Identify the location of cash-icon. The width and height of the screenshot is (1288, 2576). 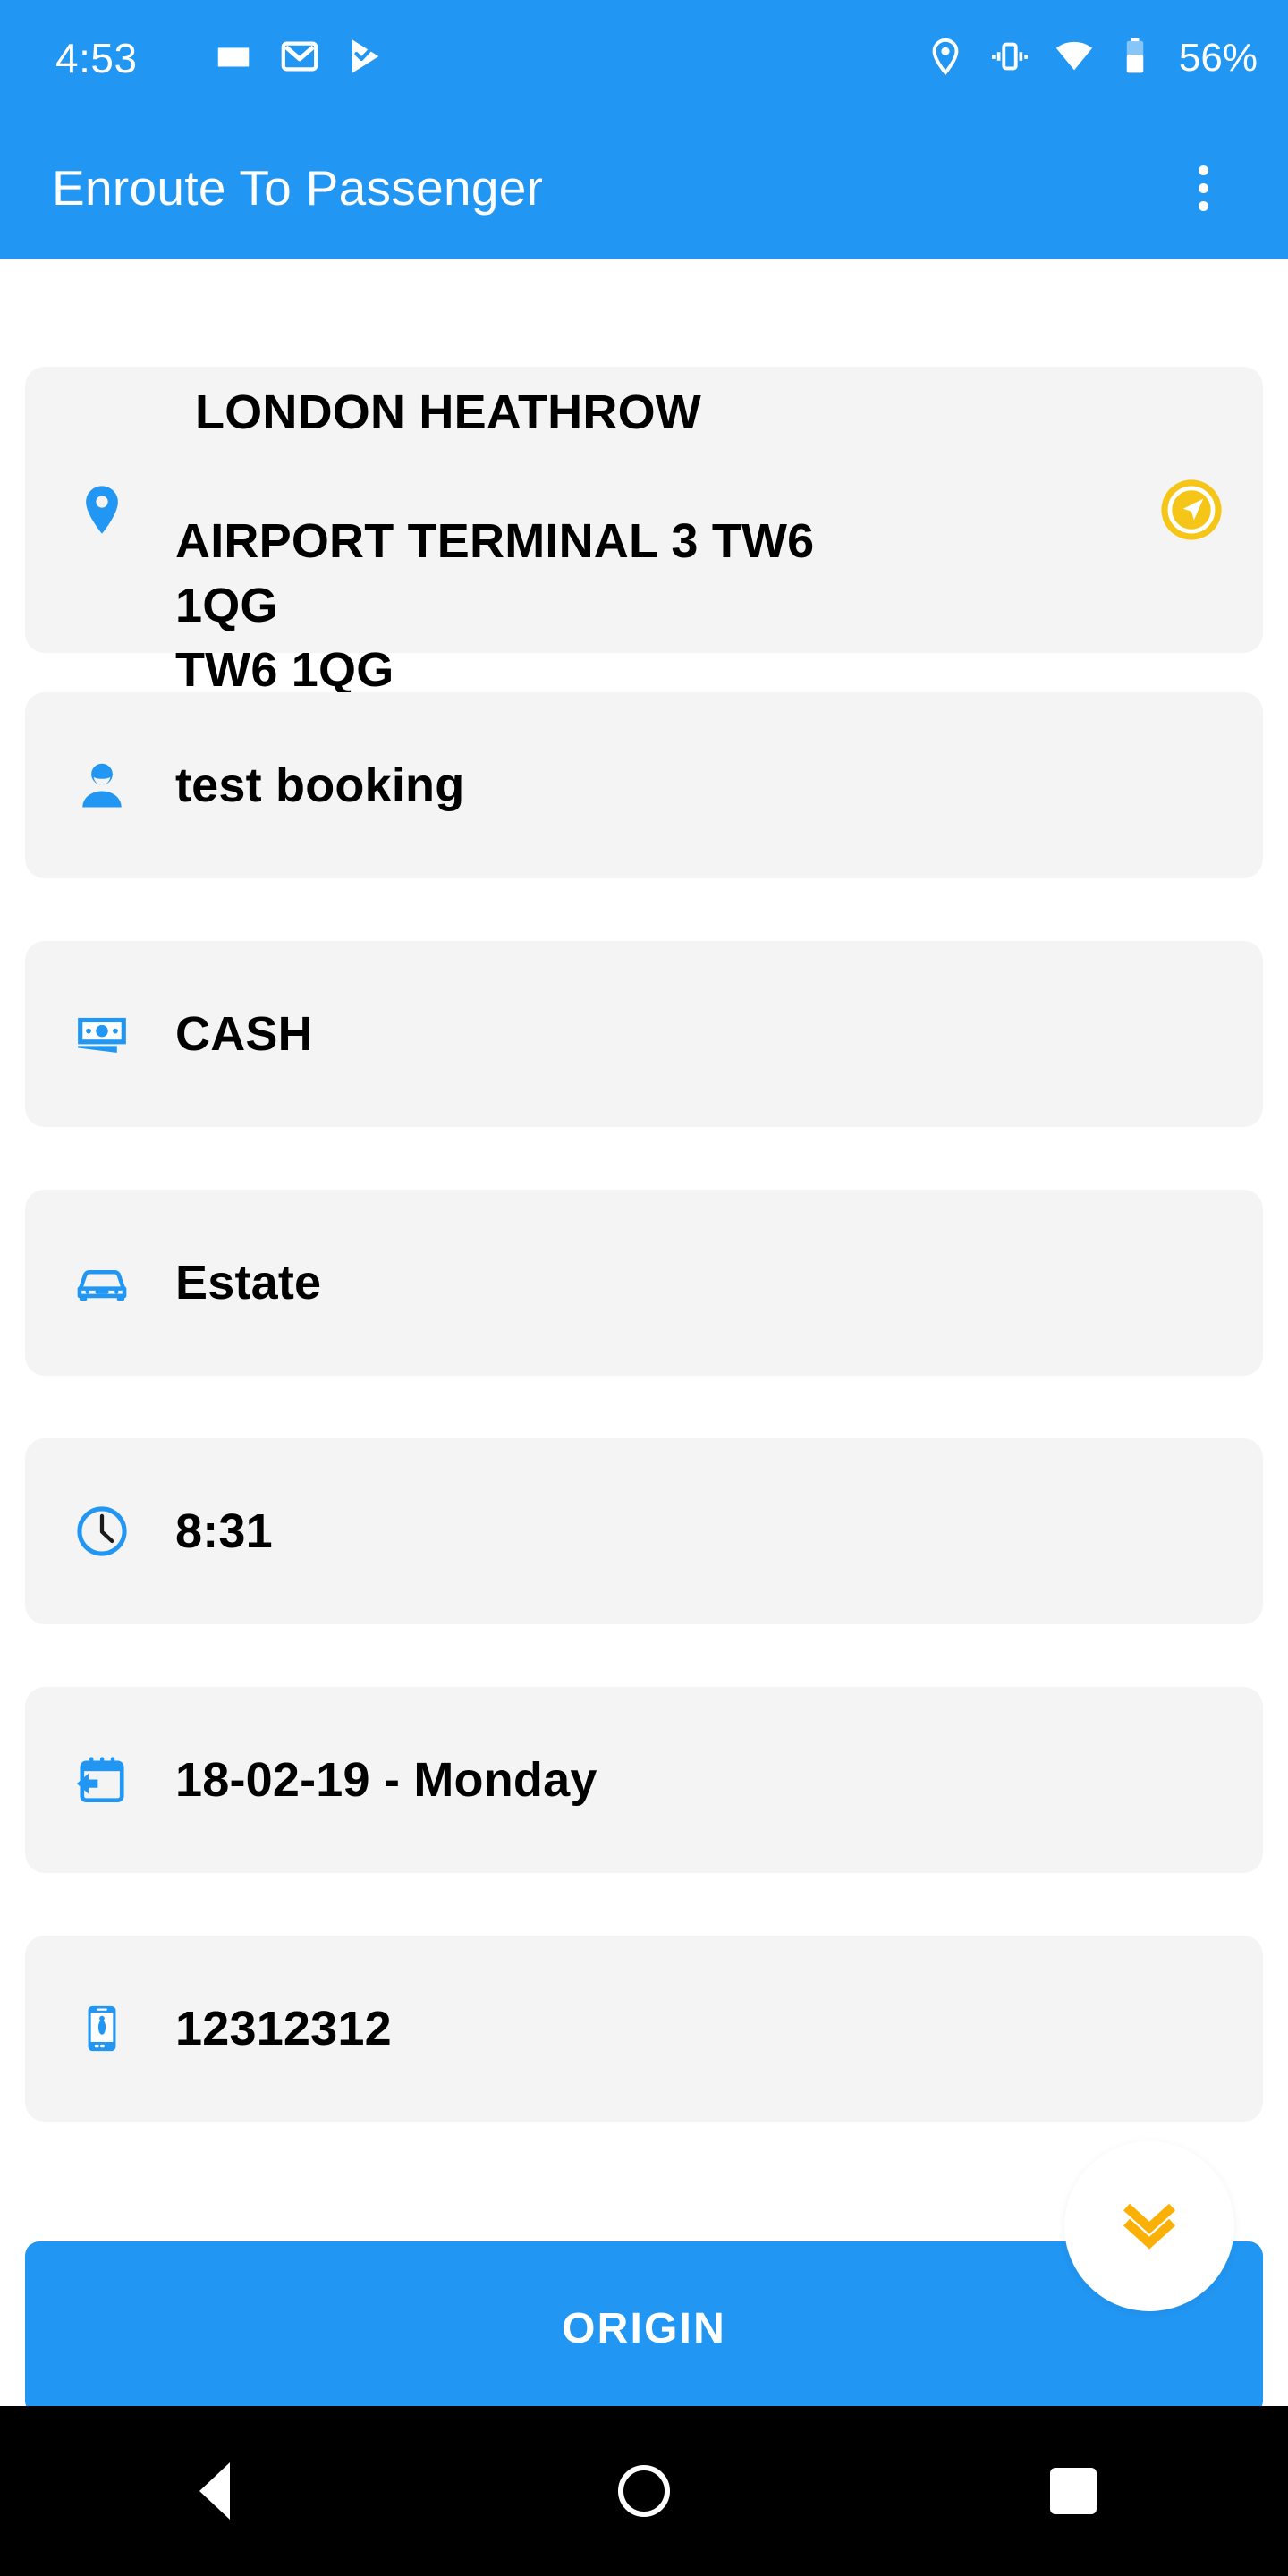
(102, 1034).